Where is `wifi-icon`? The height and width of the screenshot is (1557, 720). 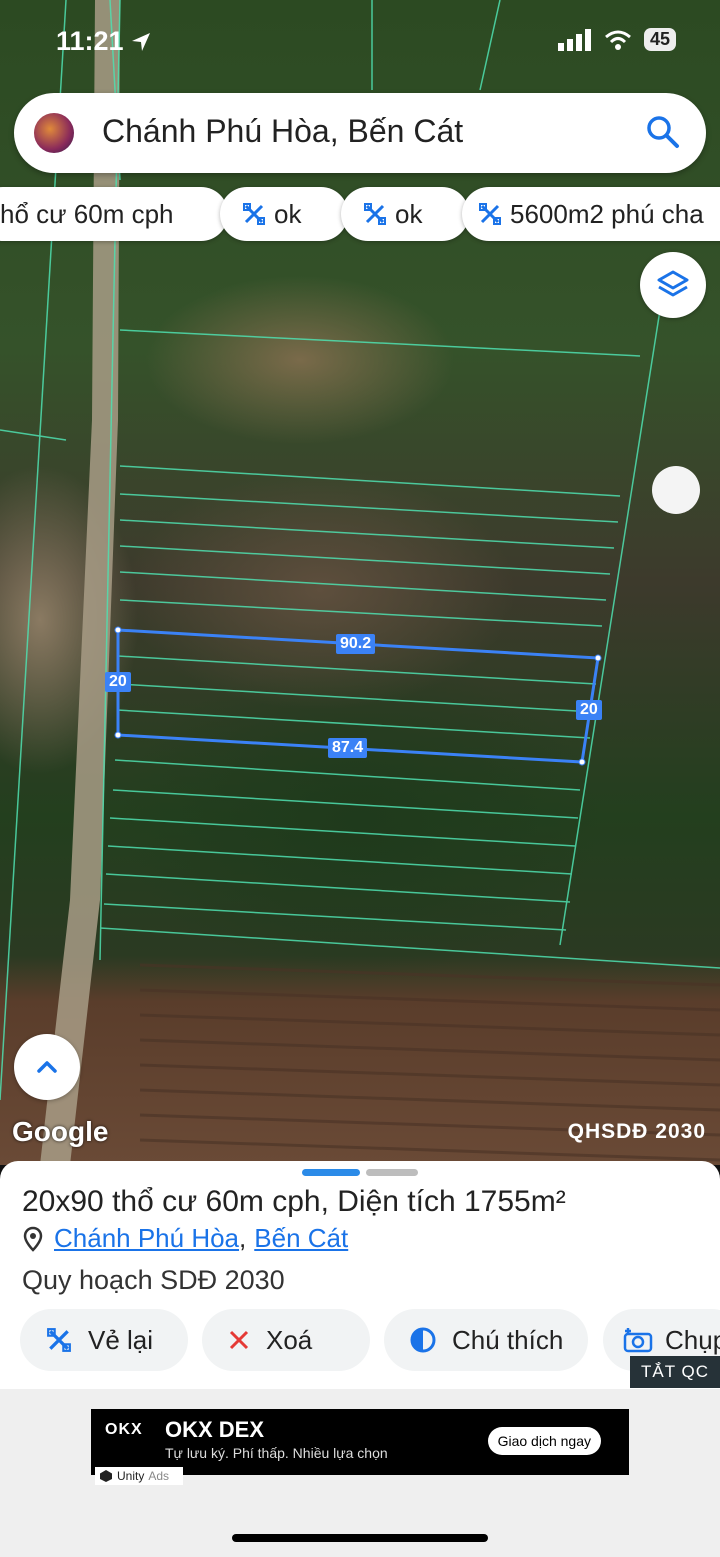 wifi-icon is located at coordinates (618, 40).